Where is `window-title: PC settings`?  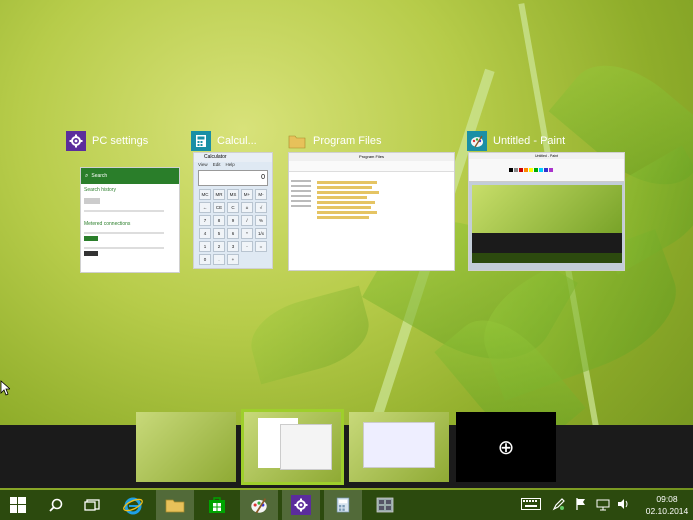
window-title: PC settings is located at coordinates (120, 141).